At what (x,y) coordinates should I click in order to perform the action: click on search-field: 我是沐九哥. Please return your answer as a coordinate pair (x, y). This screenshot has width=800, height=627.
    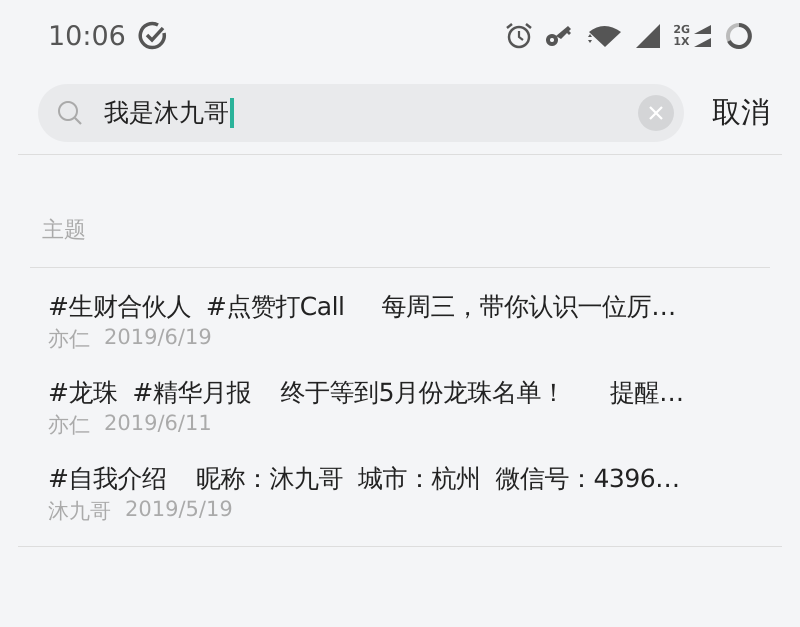
    Looking at the image, I should click on (361, 113).